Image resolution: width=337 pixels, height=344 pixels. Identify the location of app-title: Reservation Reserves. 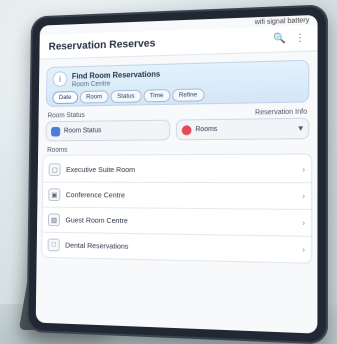
(102, 45).